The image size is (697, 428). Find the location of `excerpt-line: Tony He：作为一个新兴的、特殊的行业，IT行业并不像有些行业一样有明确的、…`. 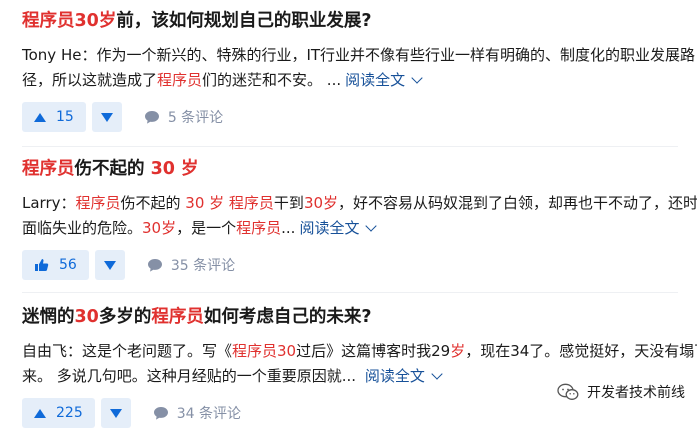

excerpt-line: Tony He：作为一个新兴的、特殊的行业，IT行业并不像有些行业一样有明确的、… is located at coordinates (358, 55).